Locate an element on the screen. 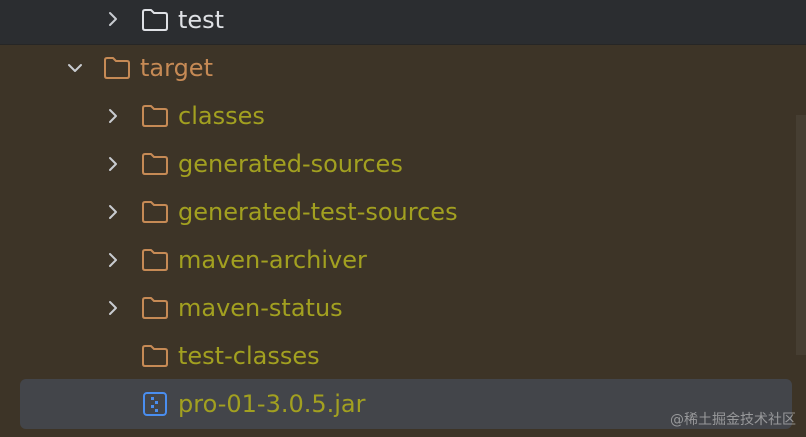 The height and width of the screenshot is (437, 806). tree-item-label: maven-archiver is located at coordinates (272, 260).